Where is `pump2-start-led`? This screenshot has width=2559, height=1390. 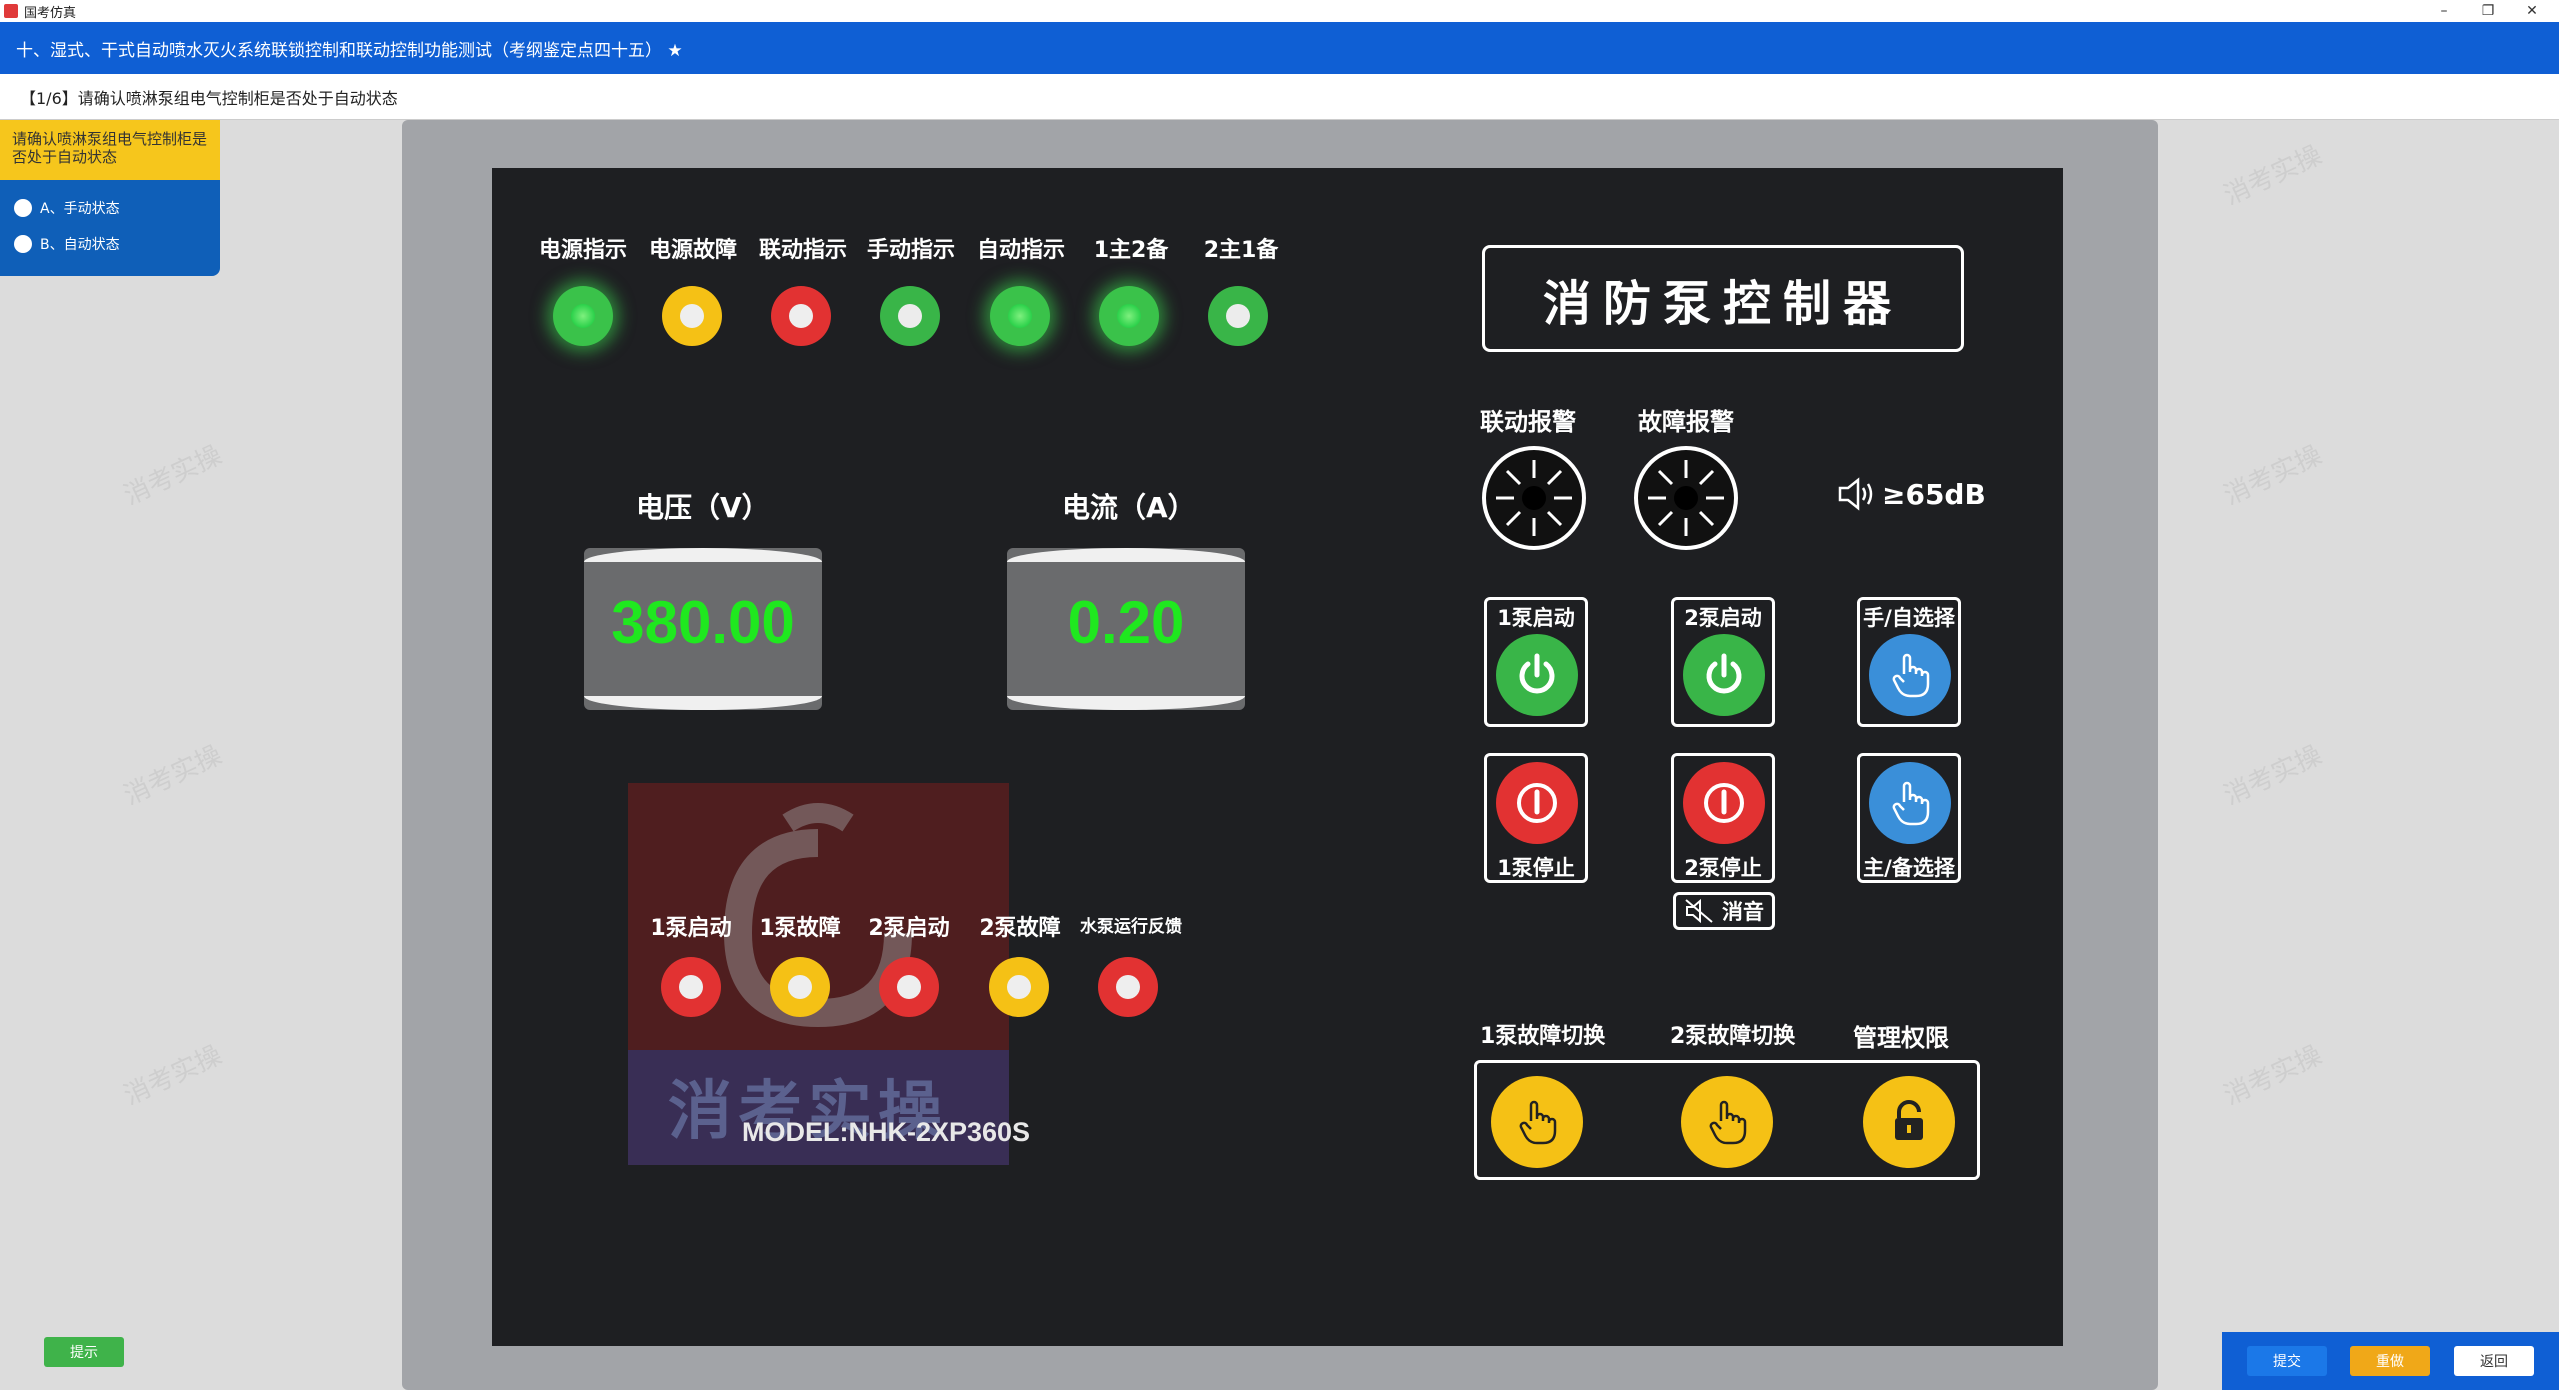 pump2-start-led is located at coordinates (909, 987).